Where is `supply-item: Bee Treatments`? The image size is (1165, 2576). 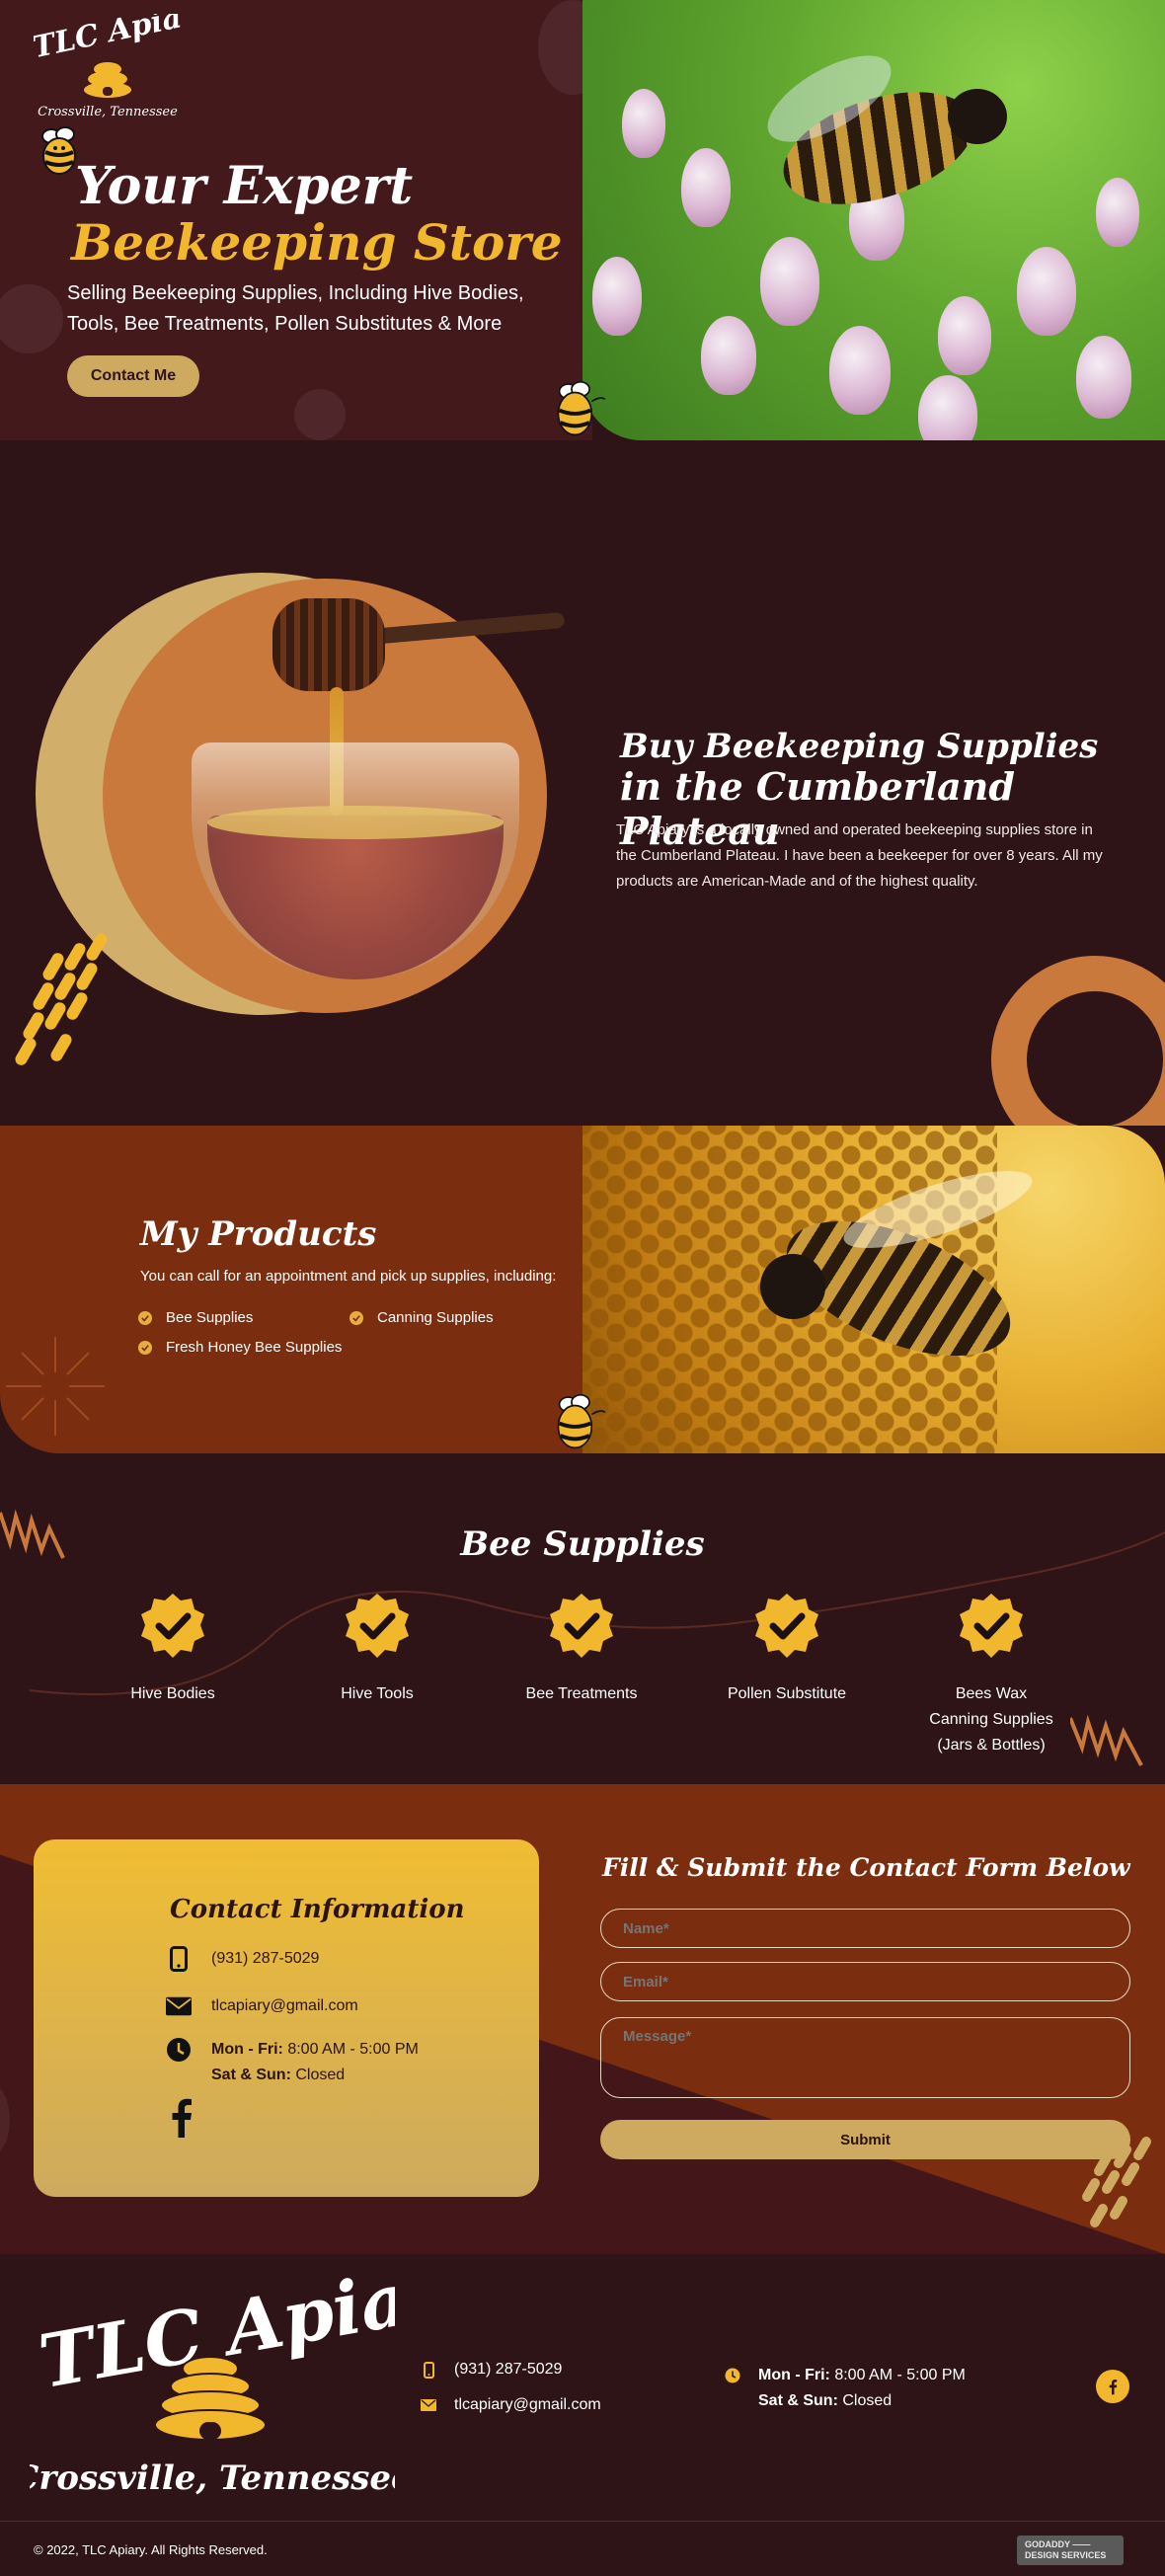
supply-item: Bee Treatments is located at coordinates (581, 1649).